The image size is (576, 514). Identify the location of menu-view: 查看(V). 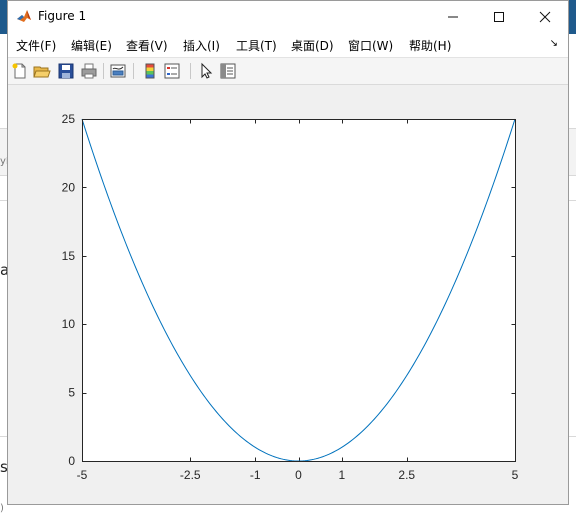
(147, 45).